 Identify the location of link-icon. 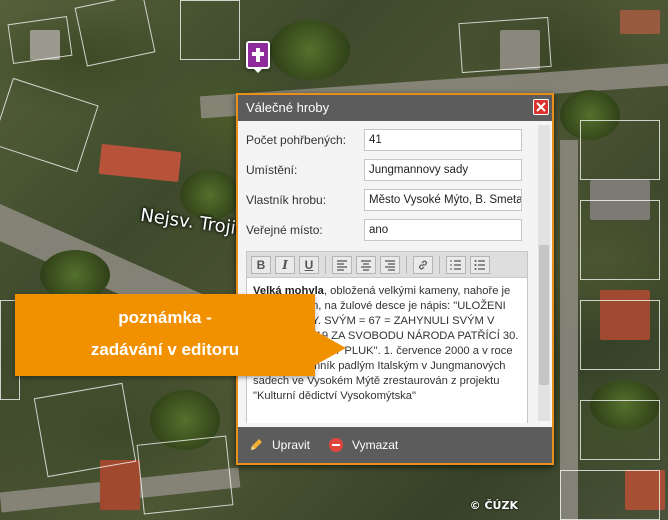
(423, 264).